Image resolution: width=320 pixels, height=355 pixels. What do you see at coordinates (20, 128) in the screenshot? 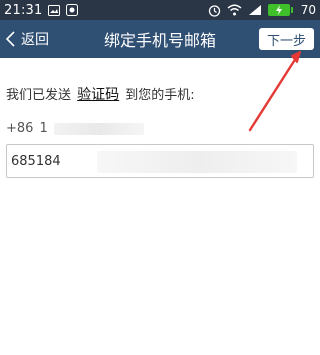
I see `country-code: +86` at bounding box center [20, 128].